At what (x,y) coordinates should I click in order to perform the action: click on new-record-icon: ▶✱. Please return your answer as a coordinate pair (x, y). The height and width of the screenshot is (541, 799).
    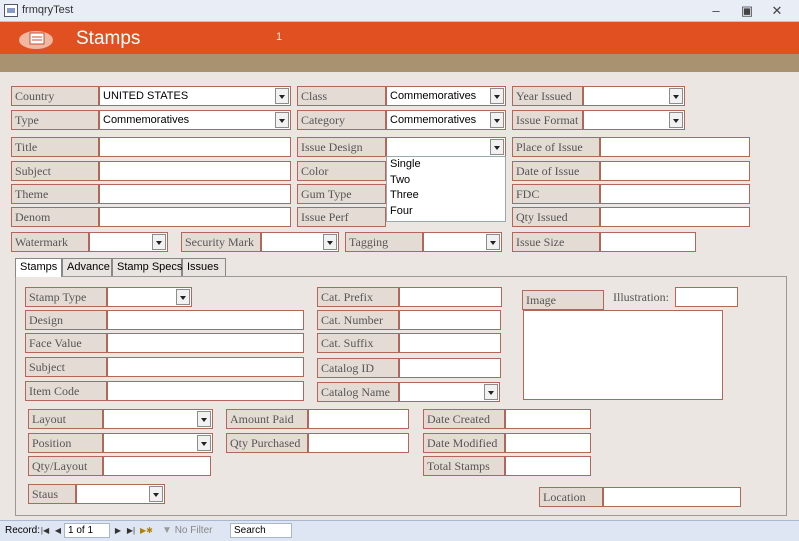
    Looking at the image, I should click on (146, 531).